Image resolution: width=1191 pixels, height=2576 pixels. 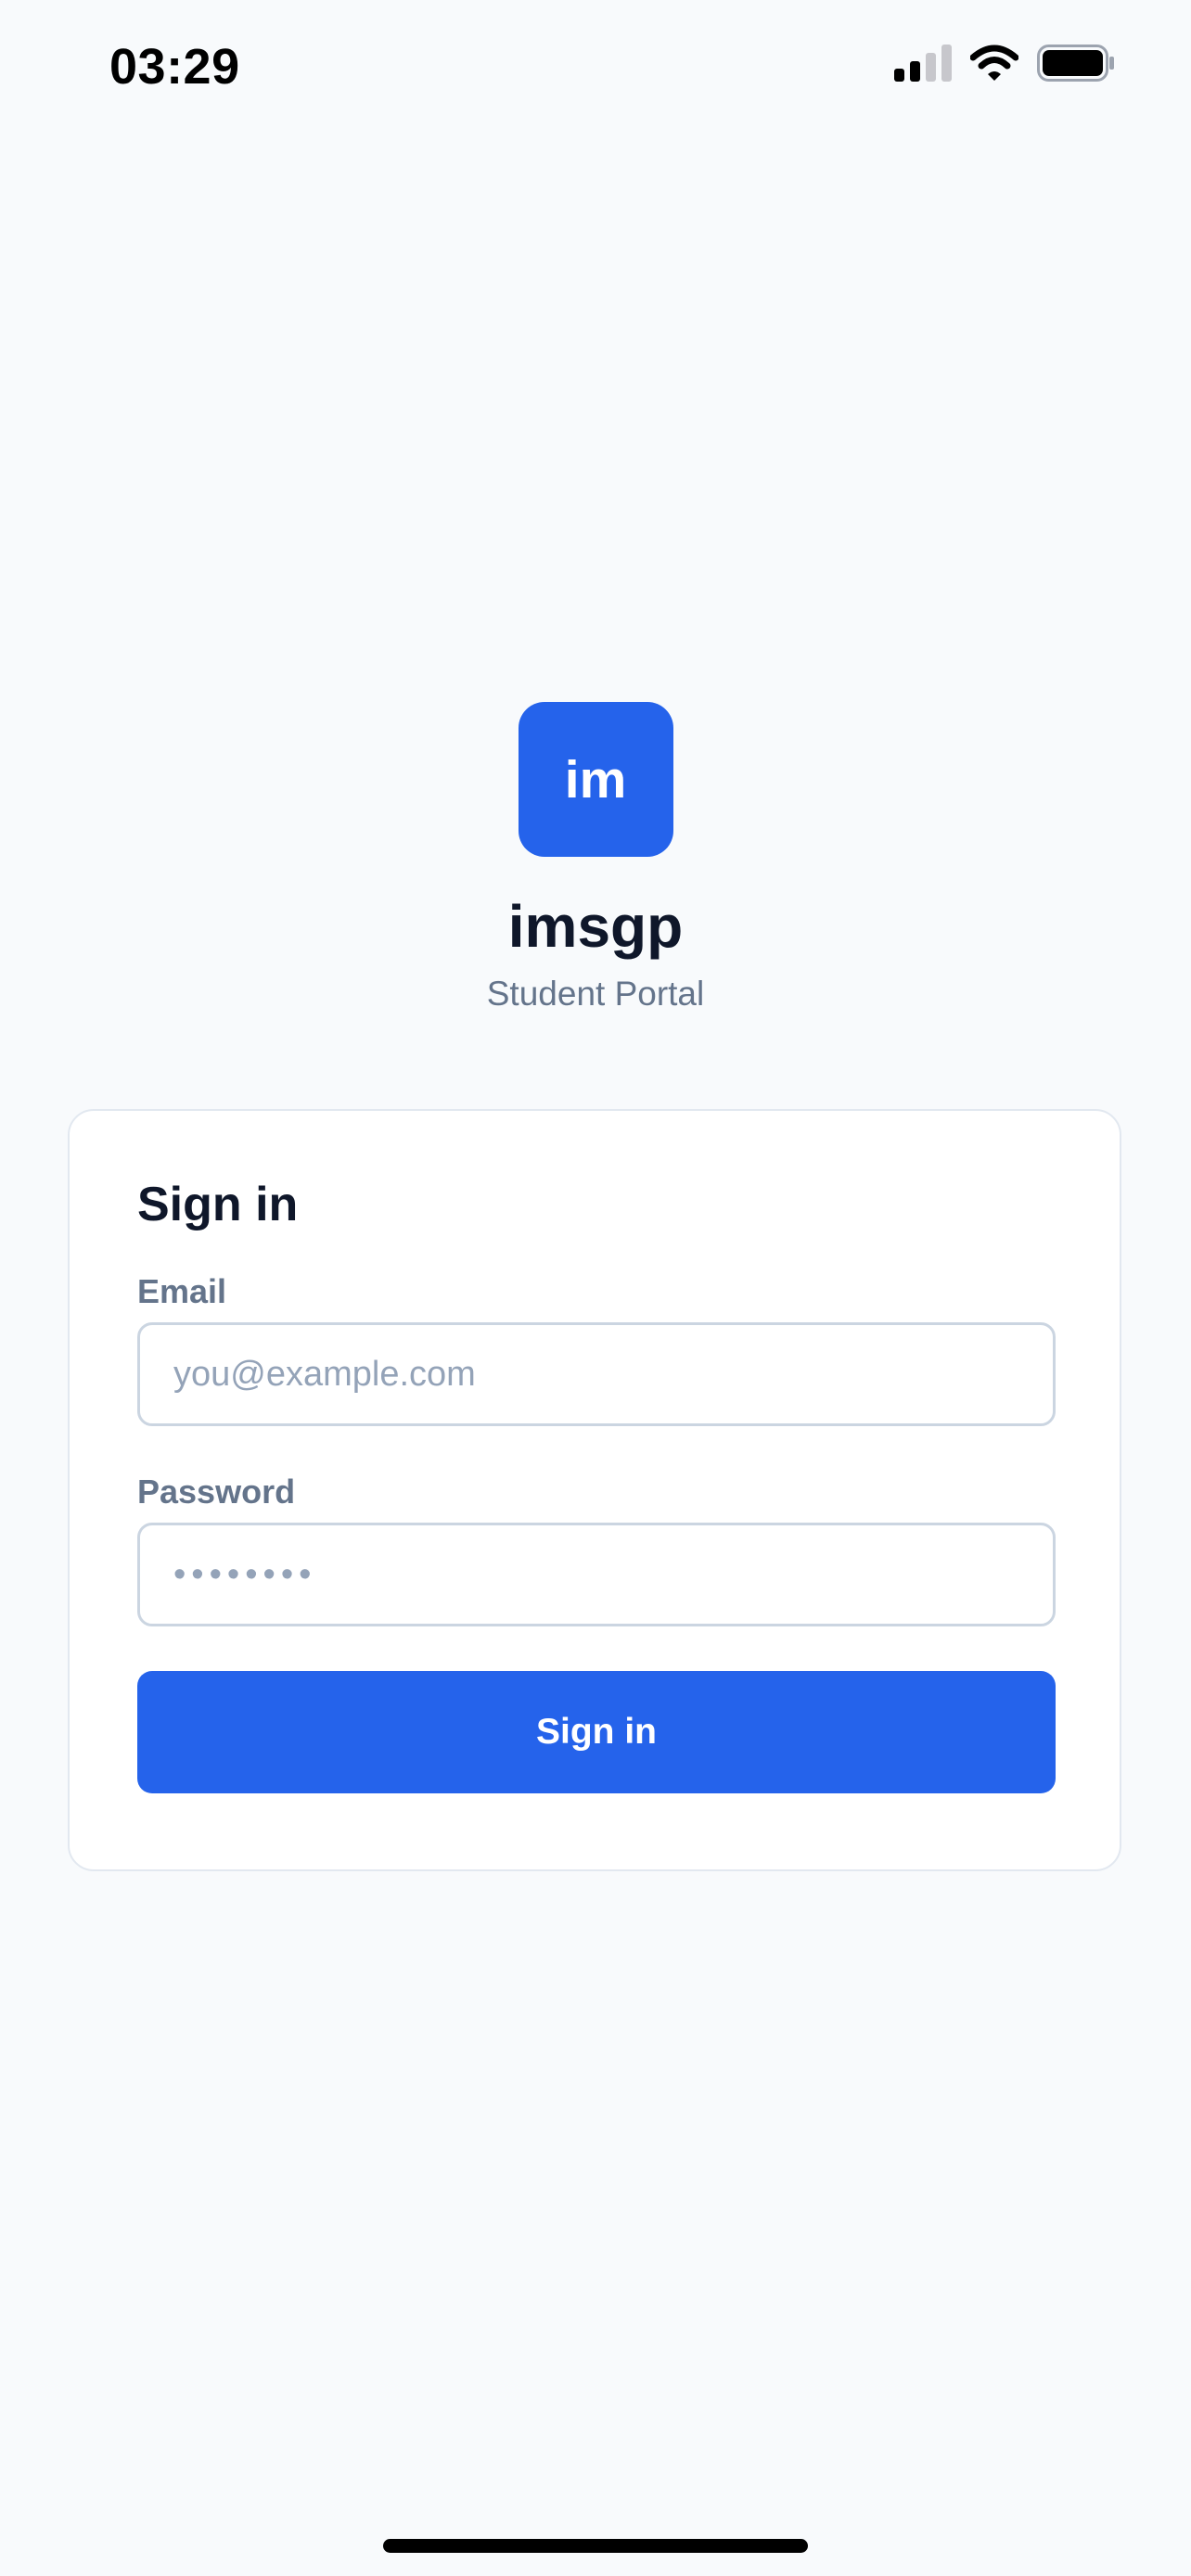 I want to click on signin-button: Sign in, so click(x=597, y=1732).